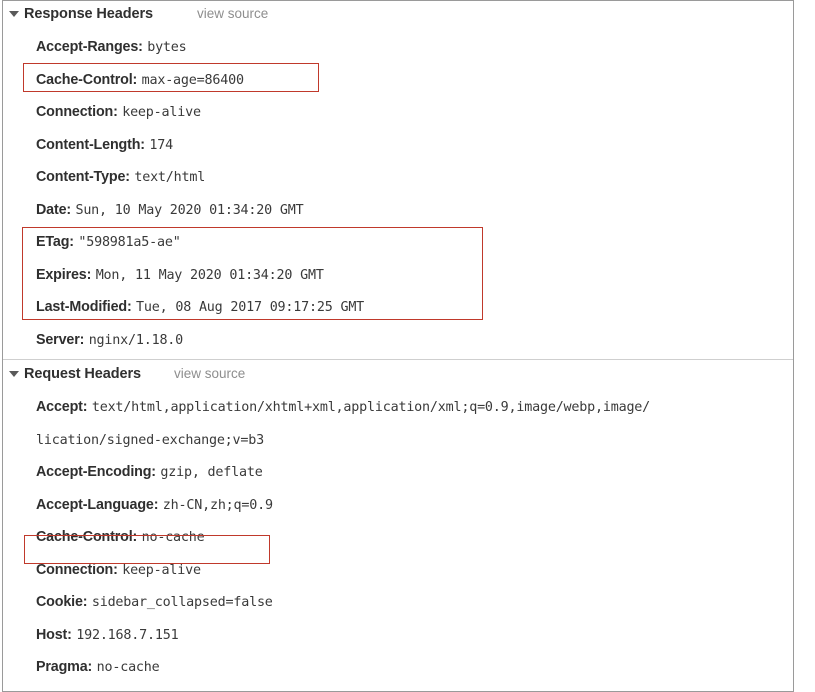 The height and width of the screenshot is (692, 815). What do you see at coordinates (84, 307) in the screenshot?
I see `header-name: Last-Modified:` at bounding box center [84, 307].